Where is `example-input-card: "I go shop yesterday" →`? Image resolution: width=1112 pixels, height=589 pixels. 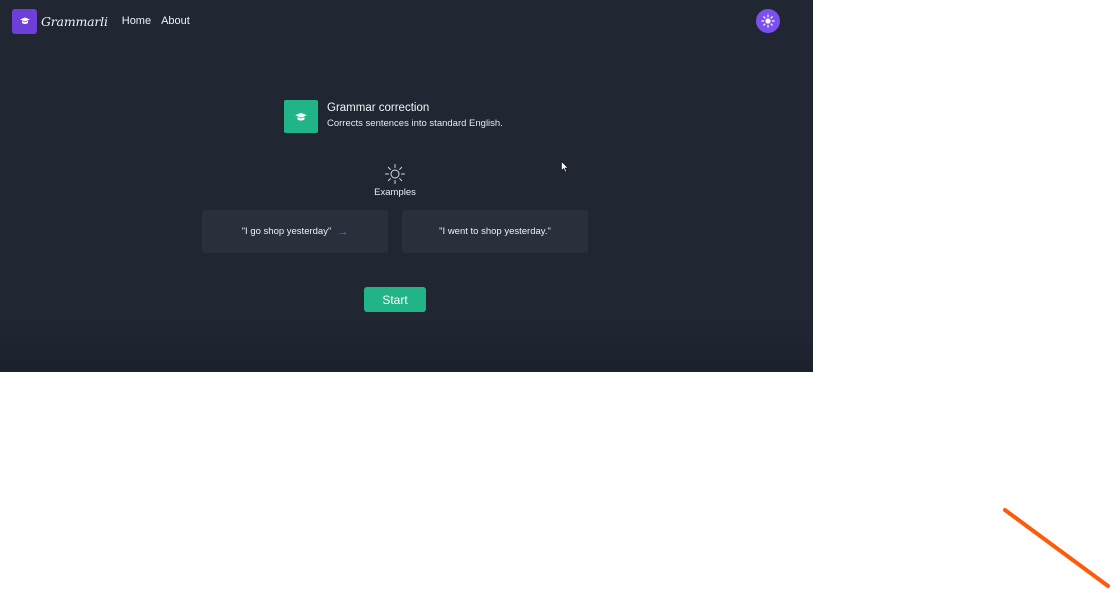 example-input-card: "I go shop yesterday" → is located at coordinates (295, 231).